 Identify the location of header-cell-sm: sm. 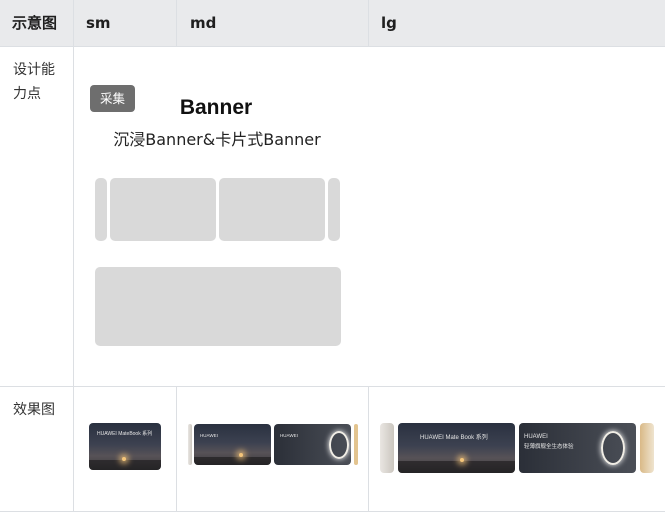
(98, 23).